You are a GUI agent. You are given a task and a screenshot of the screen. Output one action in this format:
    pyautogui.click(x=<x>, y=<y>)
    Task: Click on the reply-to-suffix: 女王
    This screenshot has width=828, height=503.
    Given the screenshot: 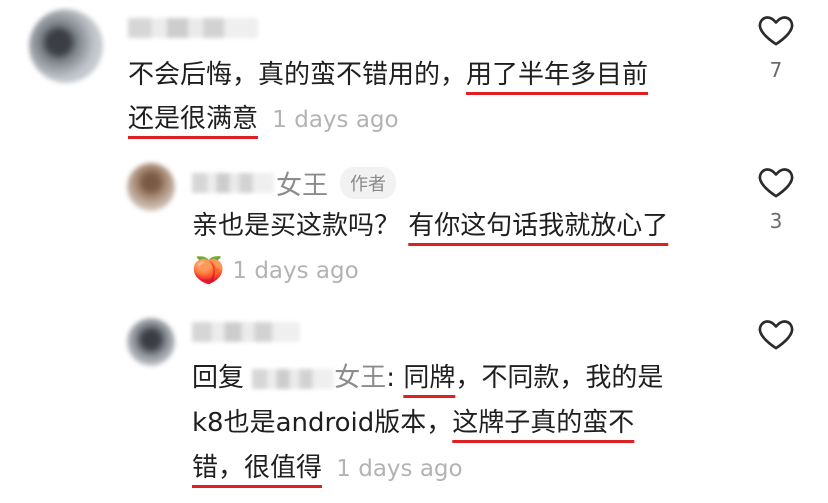 What is the action you would take?
    pyautogui.click(x=360, y=378)
    